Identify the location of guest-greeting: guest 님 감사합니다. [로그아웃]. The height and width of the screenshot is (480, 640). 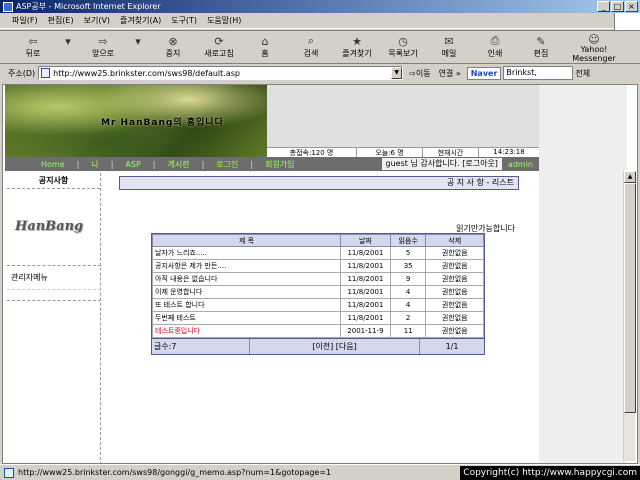
(441, 164).